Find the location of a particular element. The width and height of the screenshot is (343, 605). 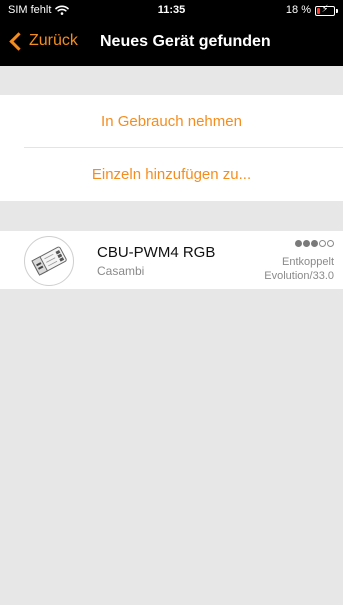

back-button: Zurück is located at coordinates (42, 41).